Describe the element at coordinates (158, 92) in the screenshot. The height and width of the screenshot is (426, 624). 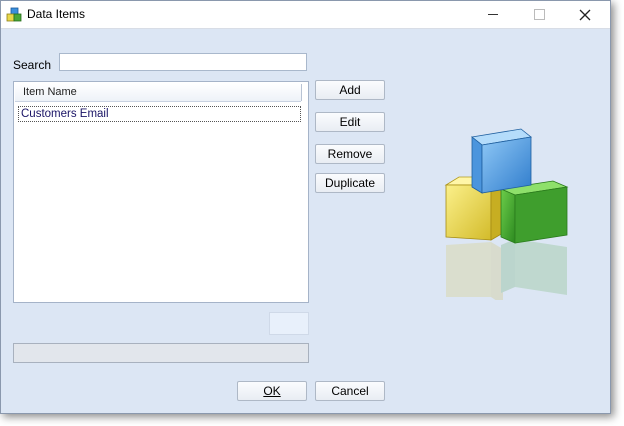
I see `column-header-item-name: Item Name` at that location.